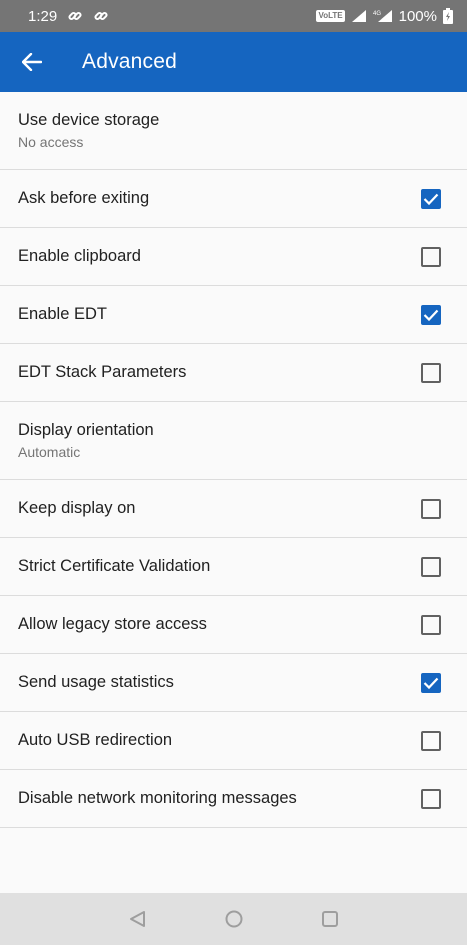 This screenshot has height=945, width=467. I want to click on setting-disable-network-monitoring-messages: Disable network monitoring messages, so click(233, 799).